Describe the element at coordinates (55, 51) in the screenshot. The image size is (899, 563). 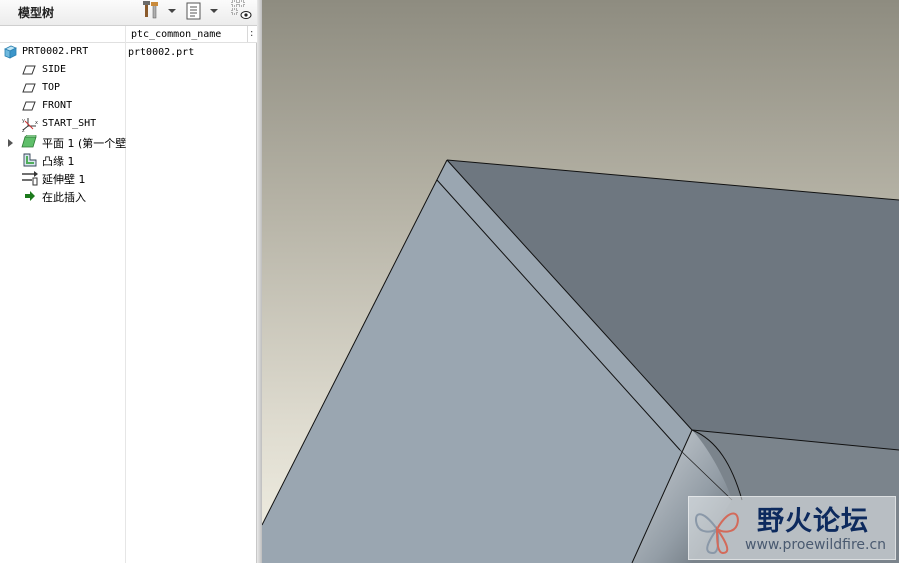
I see `tree-item-label: PRT0002.PRT` at that location.